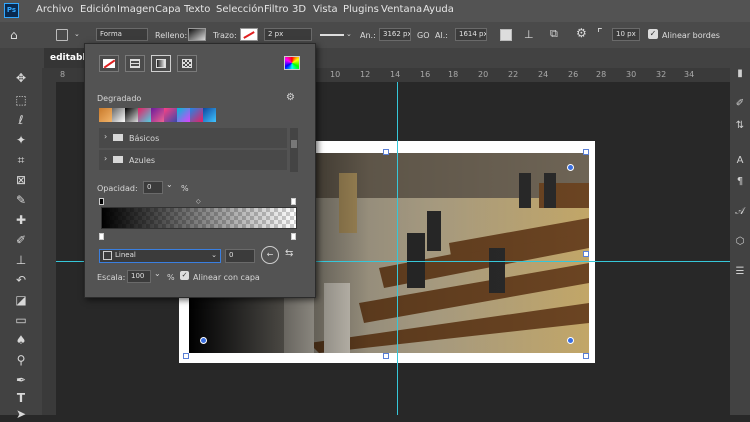 This screenshot has height=422, width=750. I want to click on link-icon: GO, so click(423, 35).